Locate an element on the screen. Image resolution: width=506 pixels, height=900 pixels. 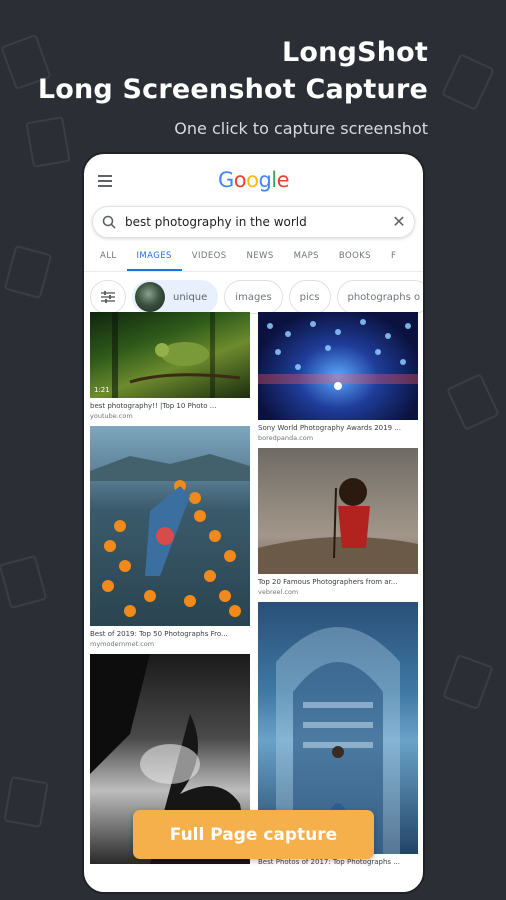
chip-pics: pics is located at coordinates (309, 297).